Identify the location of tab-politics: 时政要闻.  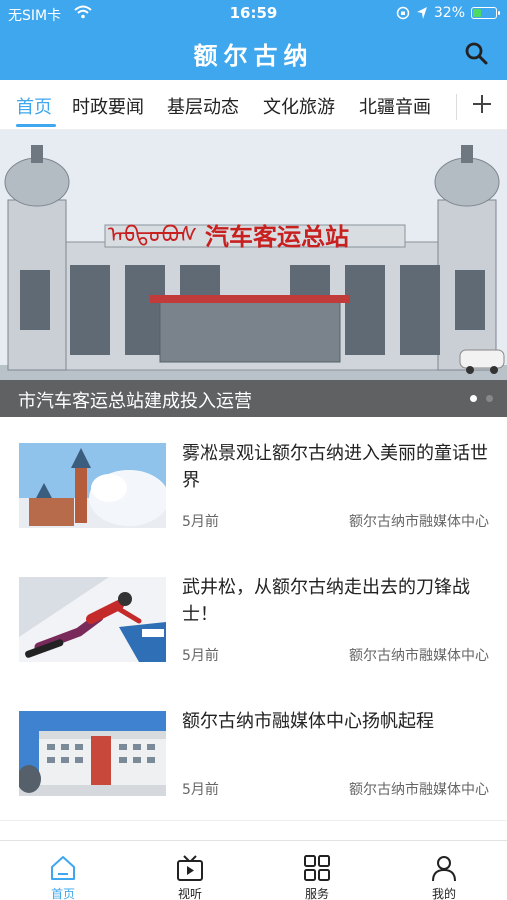
(108, 106).